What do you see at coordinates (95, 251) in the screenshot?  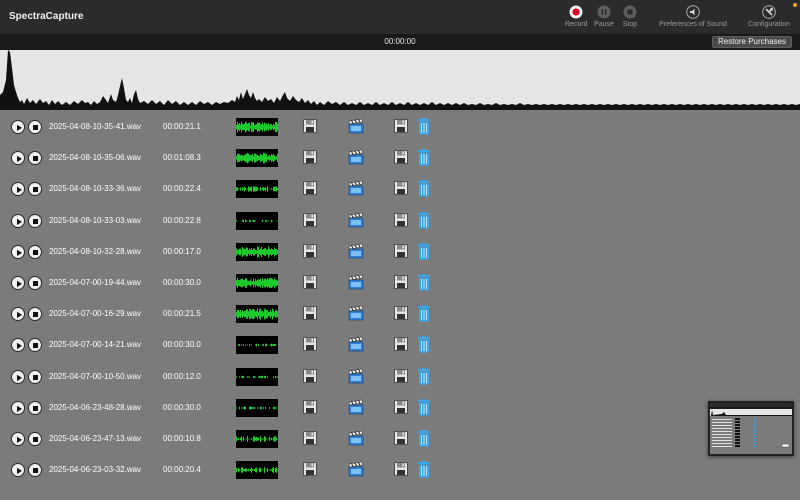 I see `recording-filename: 2025-04-08-10-32-28.wav` at bounding box center [95, 251].